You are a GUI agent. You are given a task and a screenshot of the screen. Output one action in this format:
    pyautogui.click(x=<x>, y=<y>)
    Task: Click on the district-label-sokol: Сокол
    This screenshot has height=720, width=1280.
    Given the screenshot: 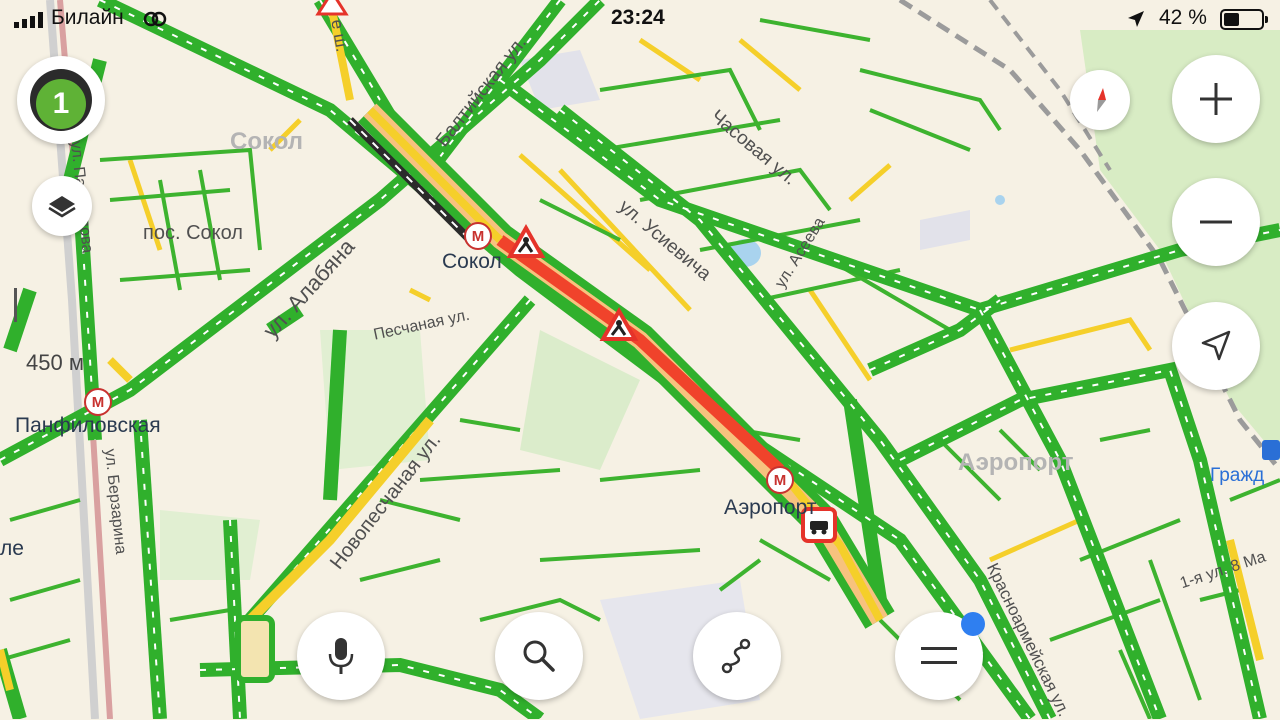 What is the action you would take?
    pyautogui.click(x=266, y=141)
    